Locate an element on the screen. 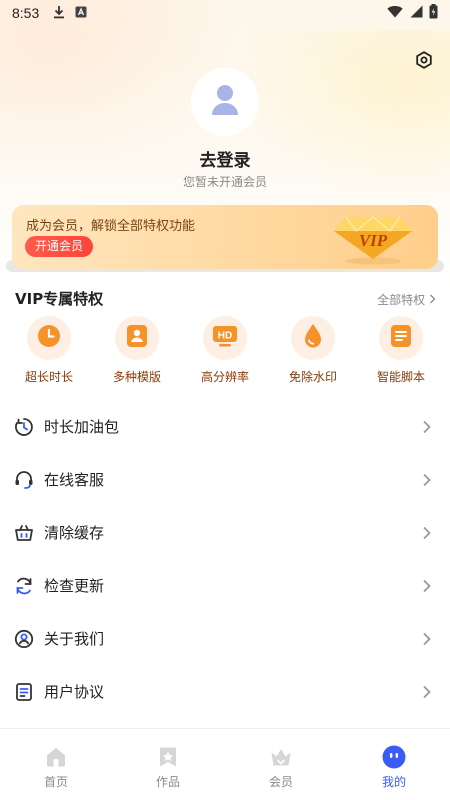  gear-icon is located at coordinates (424, 62).